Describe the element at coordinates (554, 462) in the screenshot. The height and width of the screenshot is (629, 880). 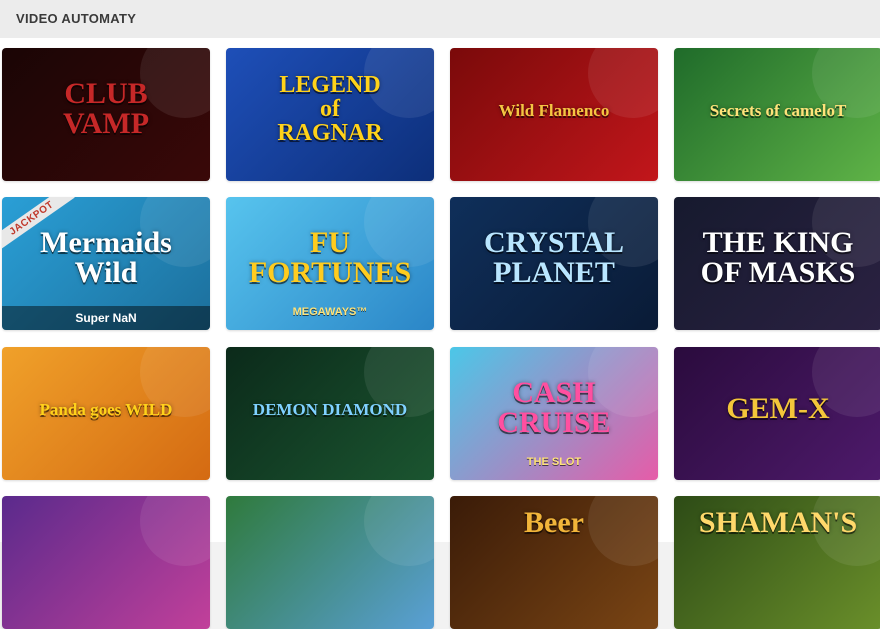
I see `game-subtitle: THE SLOT` at that location.